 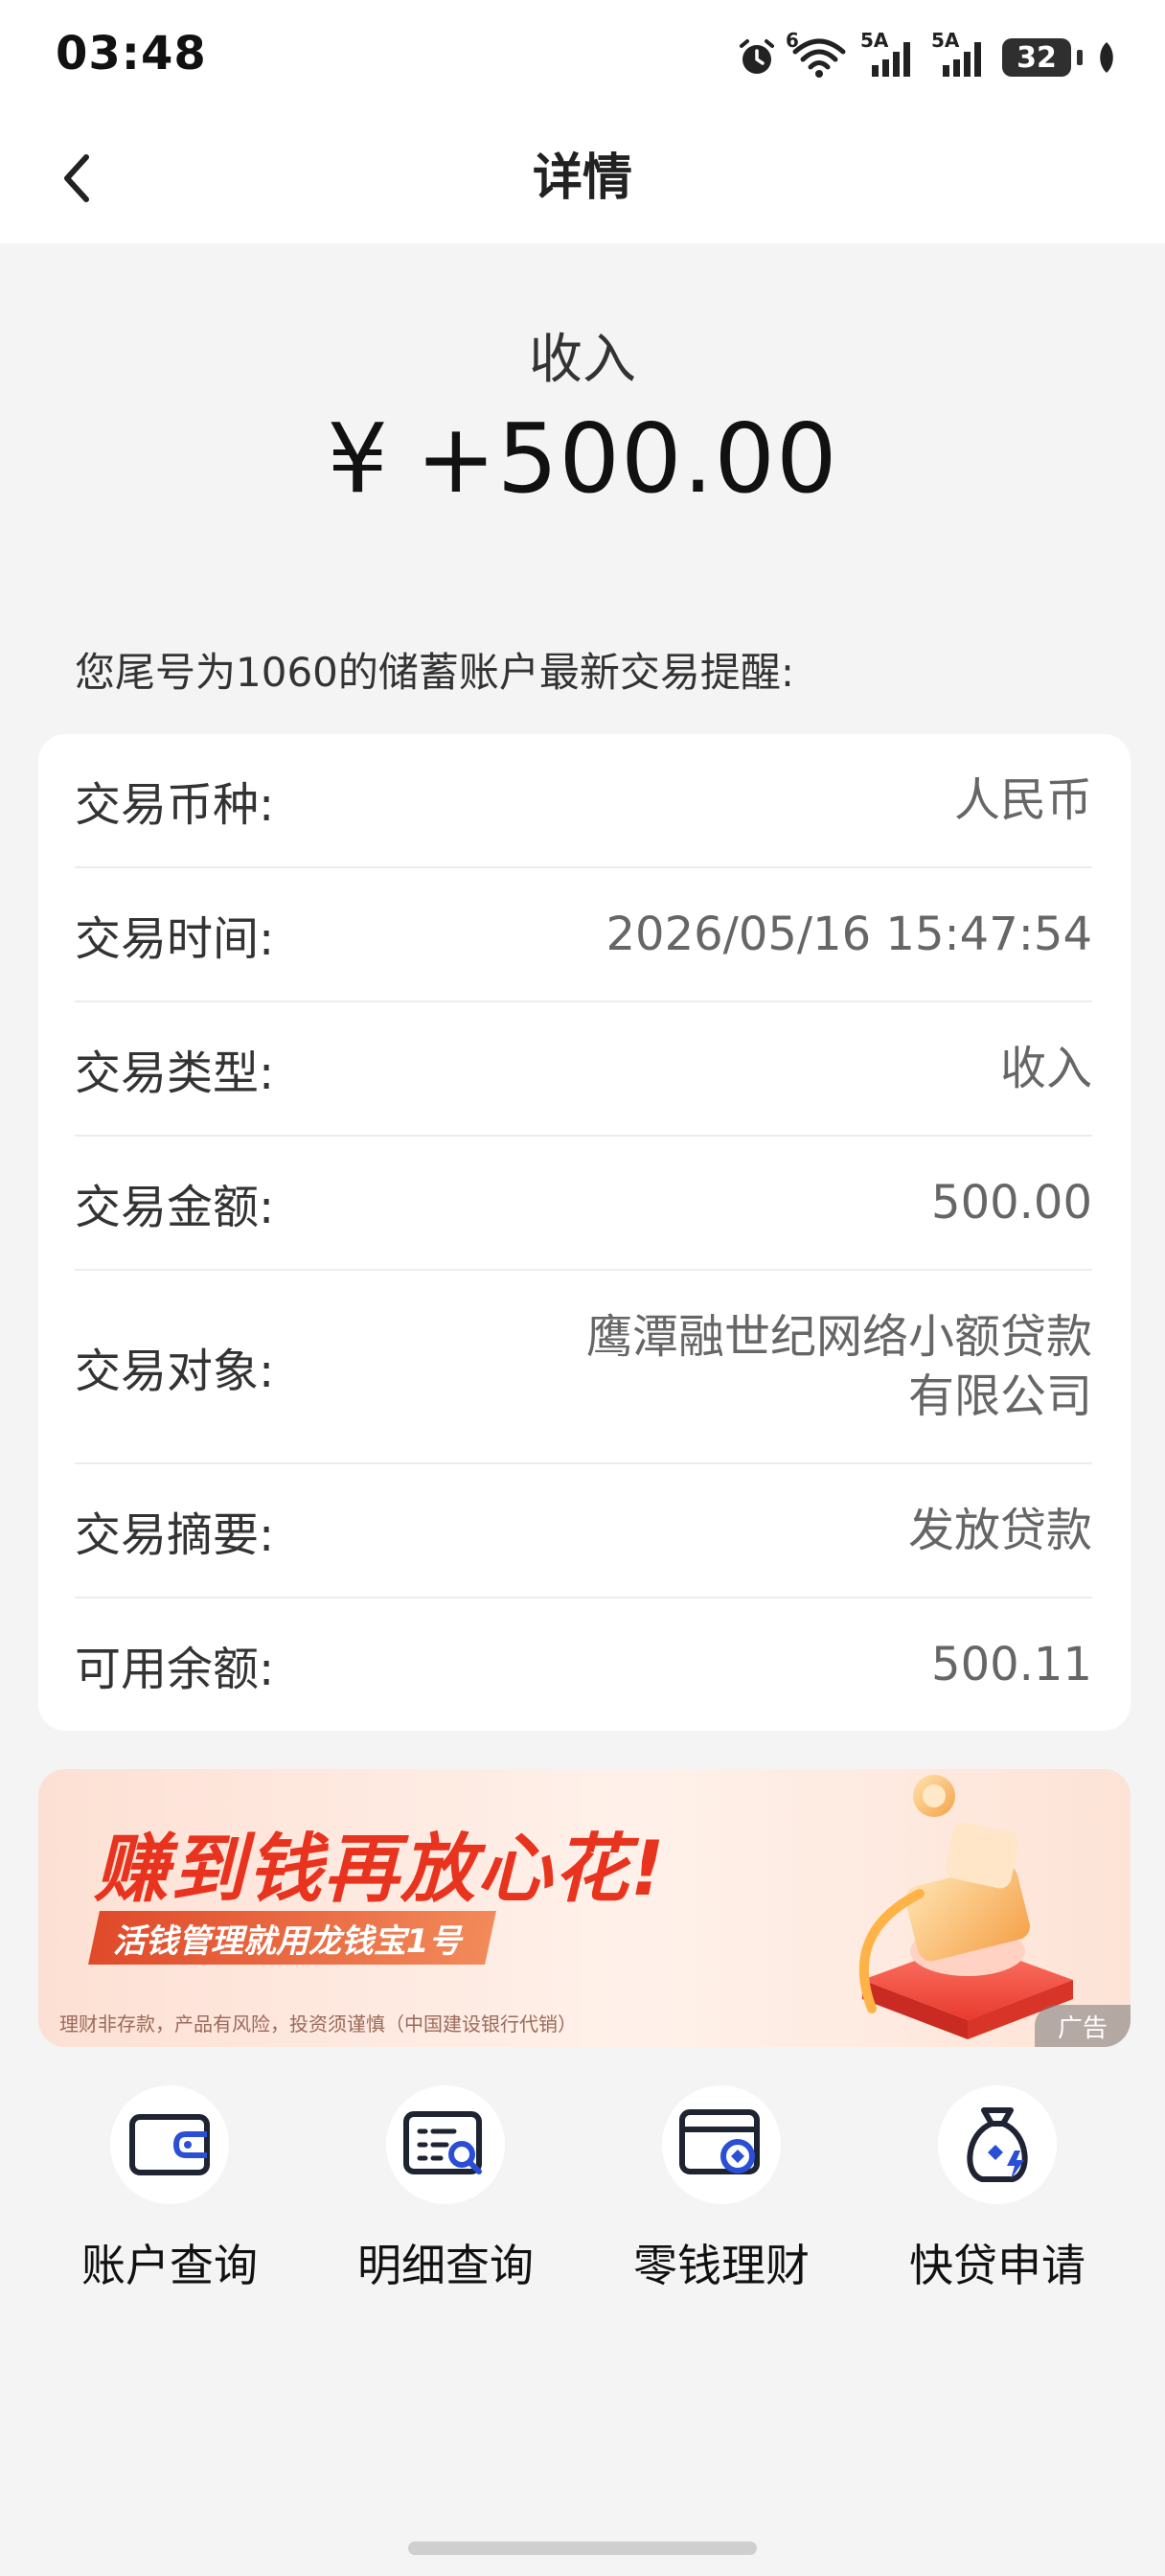 I want to click on wifi-label: 6, so click(x=793, y=40).